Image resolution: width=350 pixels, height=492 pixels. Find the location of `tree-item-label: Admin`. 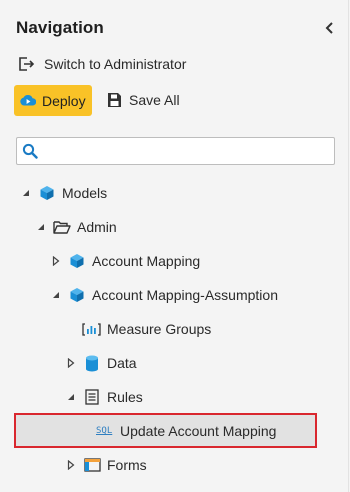

tree-item-label: Admin is located at coordinates (97, 227).